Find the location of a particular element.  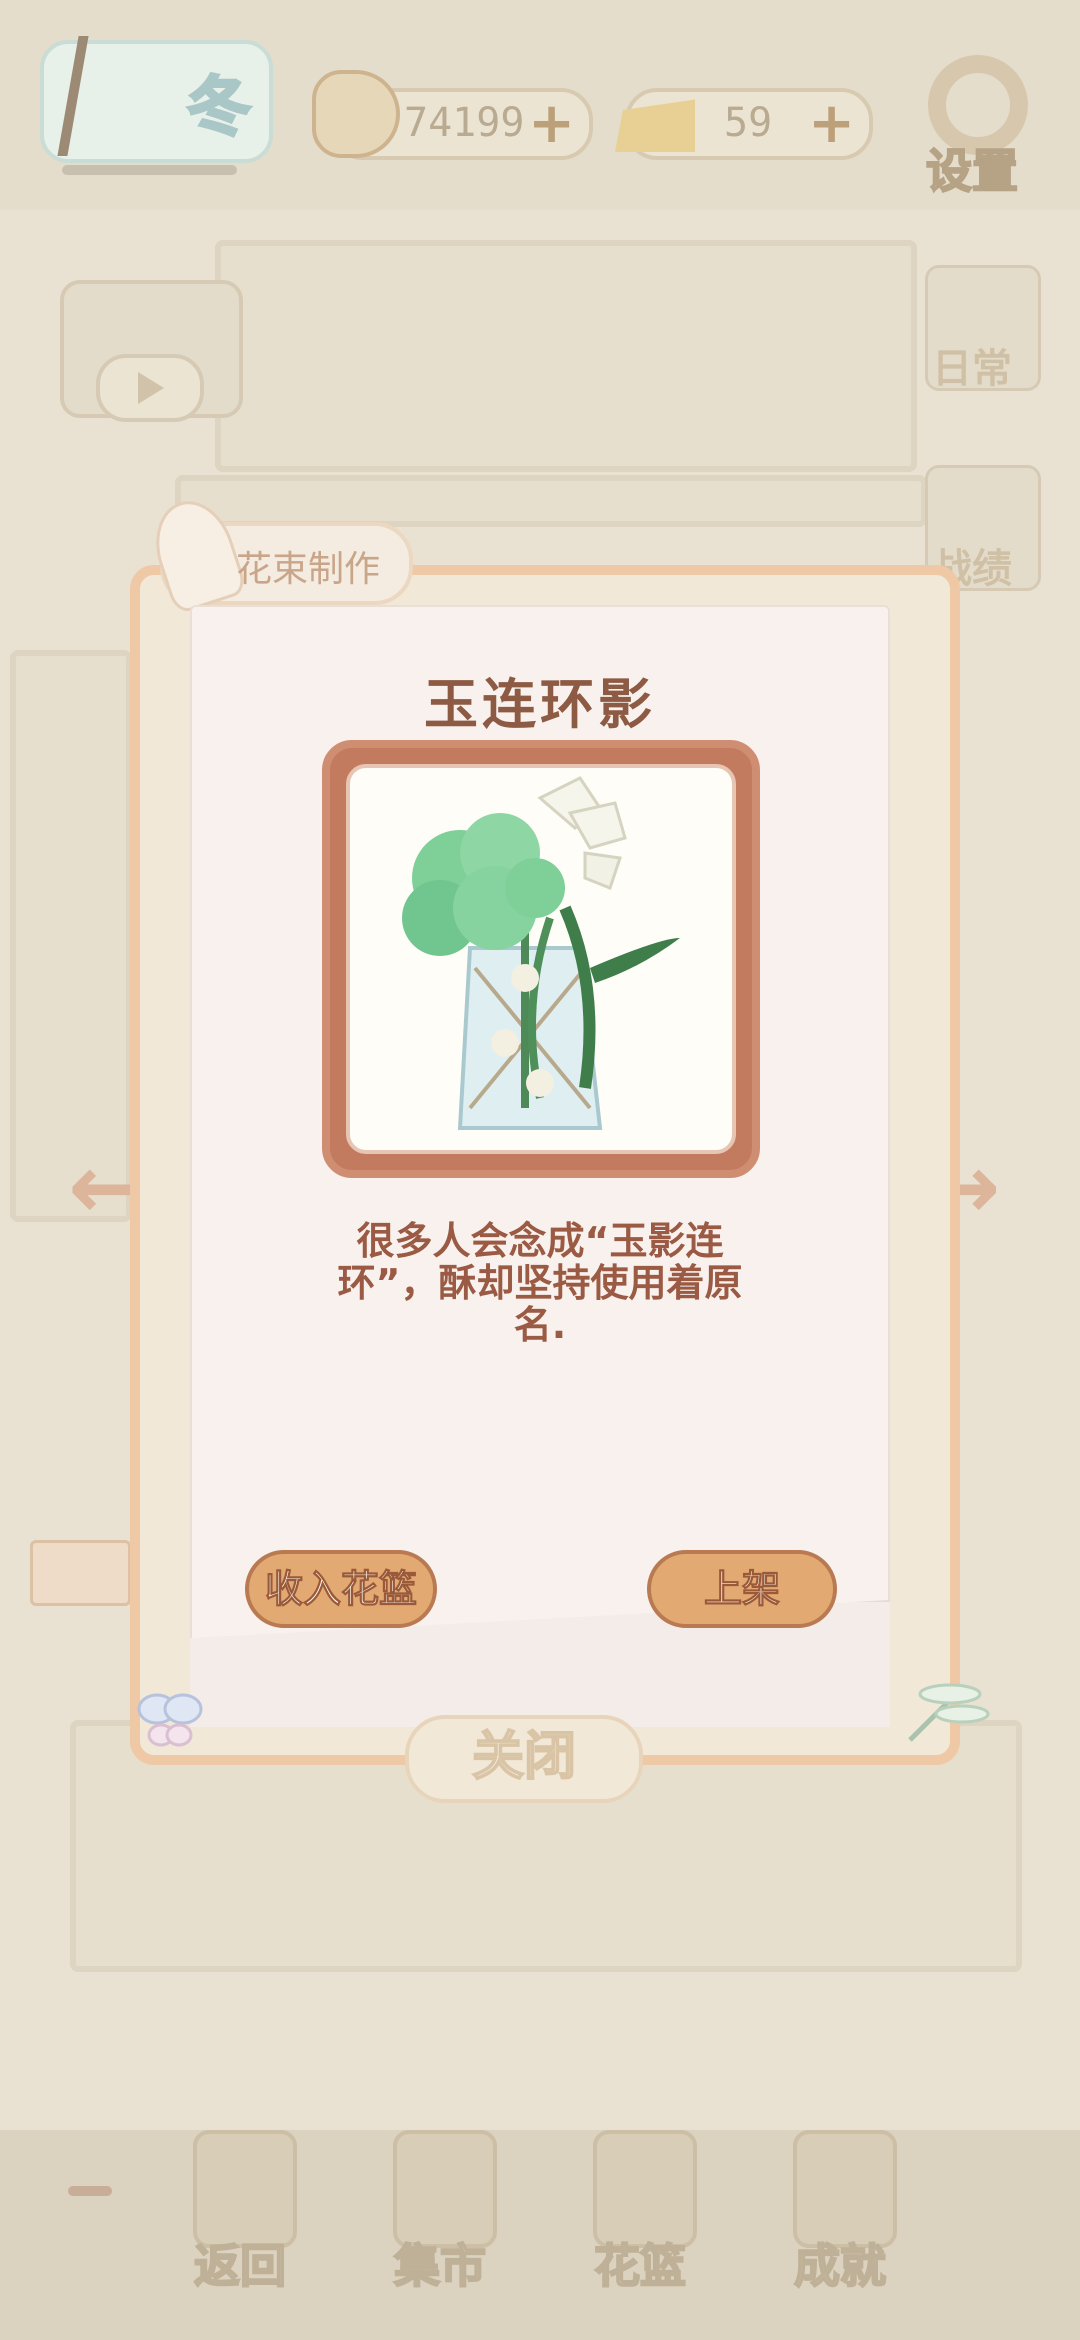

add-fish-button: + is located at coordinates (551, 124).